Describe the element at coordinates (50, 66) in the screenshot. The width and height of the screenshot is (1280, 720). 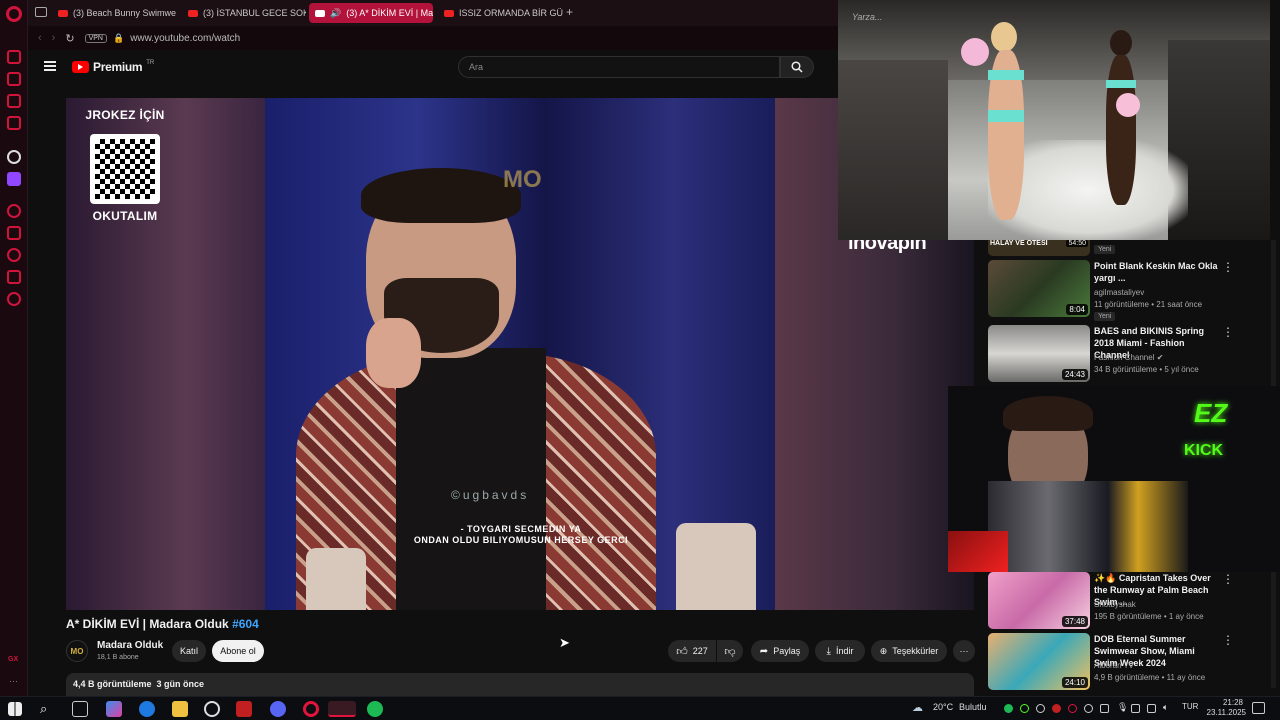
I see `hamburger-menu-icon` at that location.